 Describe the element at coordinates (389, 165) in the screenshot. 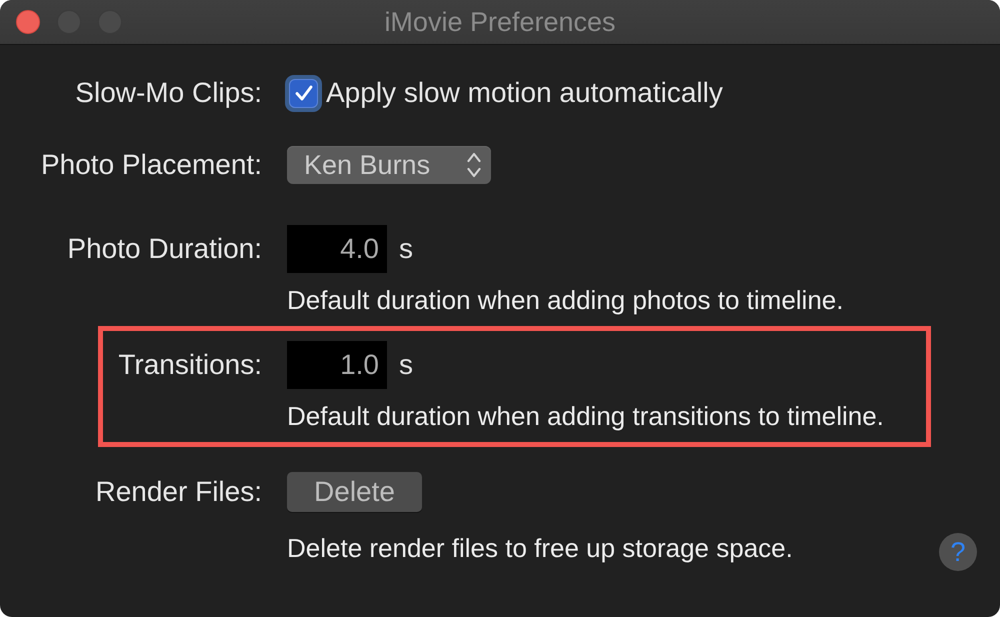

I see `popup-button: Ken Burns` at that location.